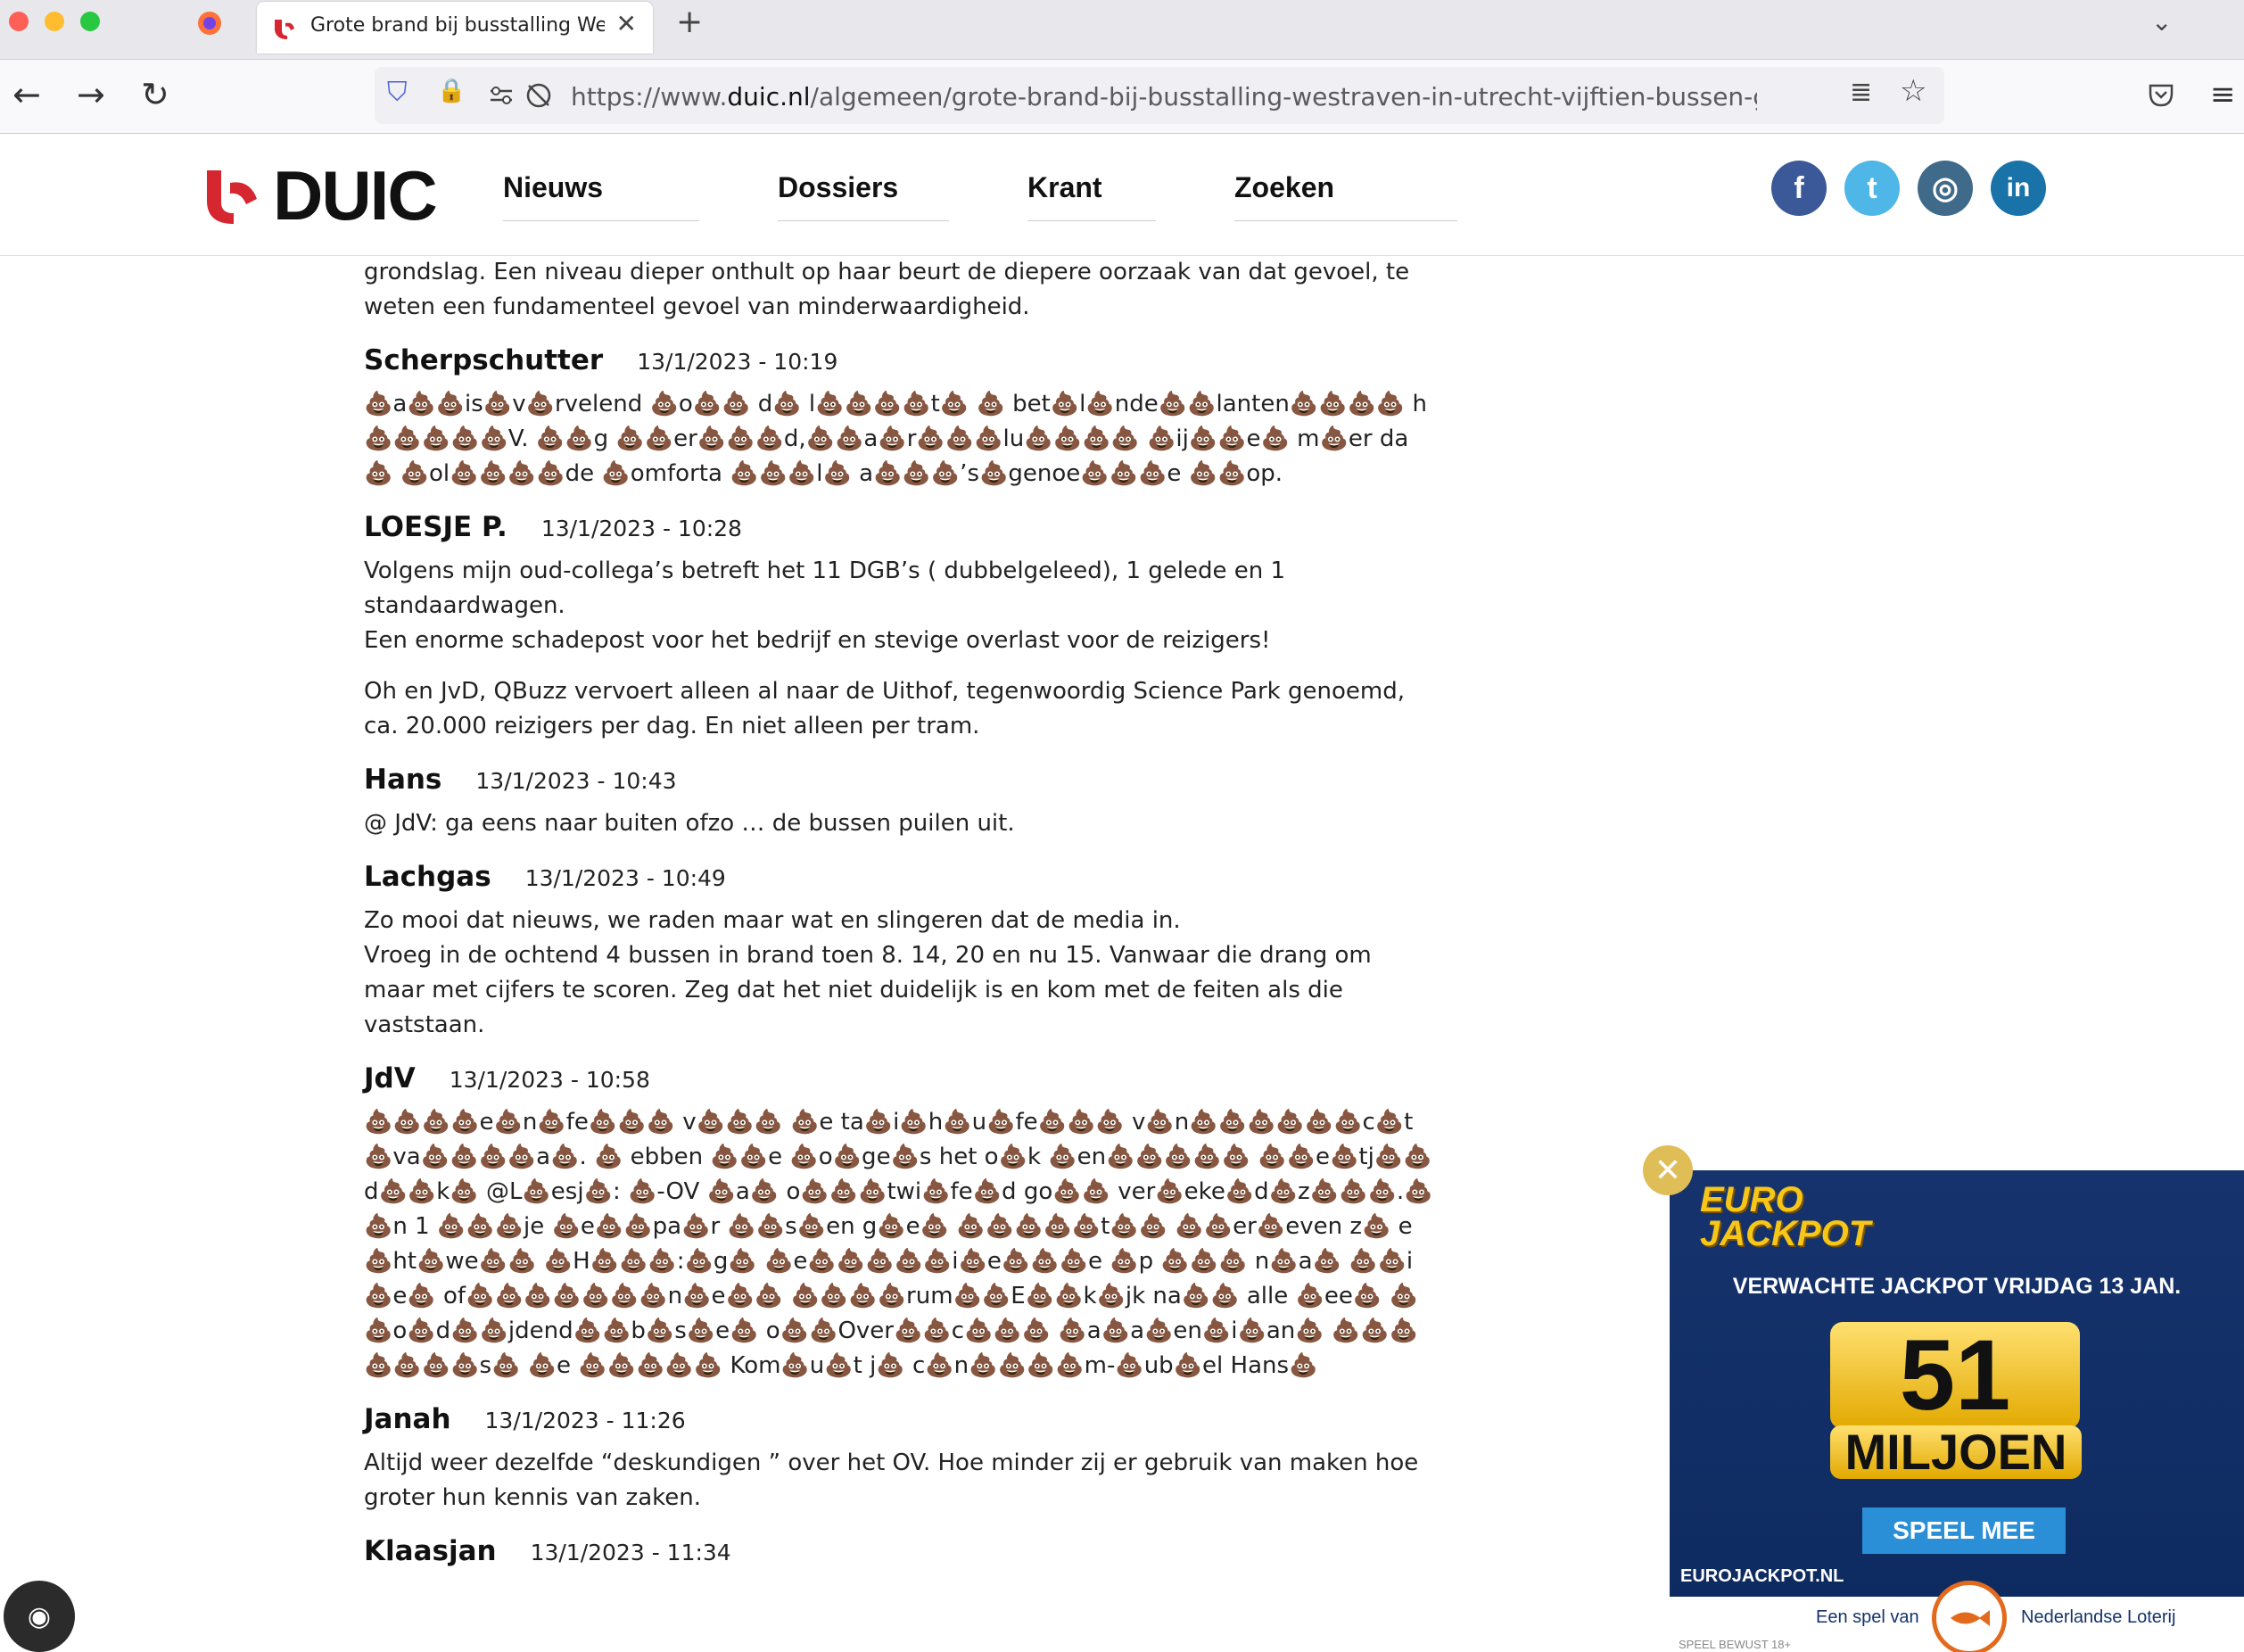 The height and width of the screenshot is (1652, 2244). Describe the element at coordinates (1964, 1530) in the screenshot. I see `ad-cta-button: SPEEL MEE` at that location.